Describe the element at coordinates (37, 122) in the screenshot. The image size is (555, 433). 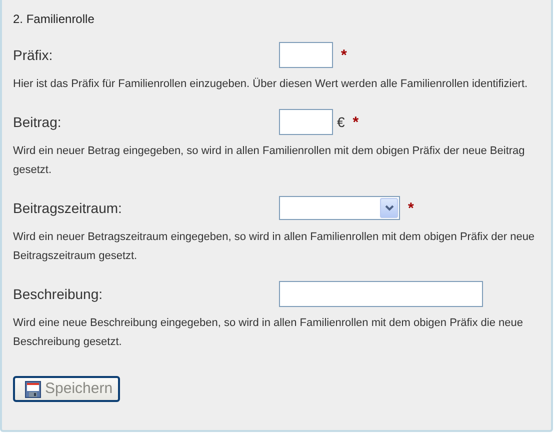
I see `field-label: Beitrag:` at that location.